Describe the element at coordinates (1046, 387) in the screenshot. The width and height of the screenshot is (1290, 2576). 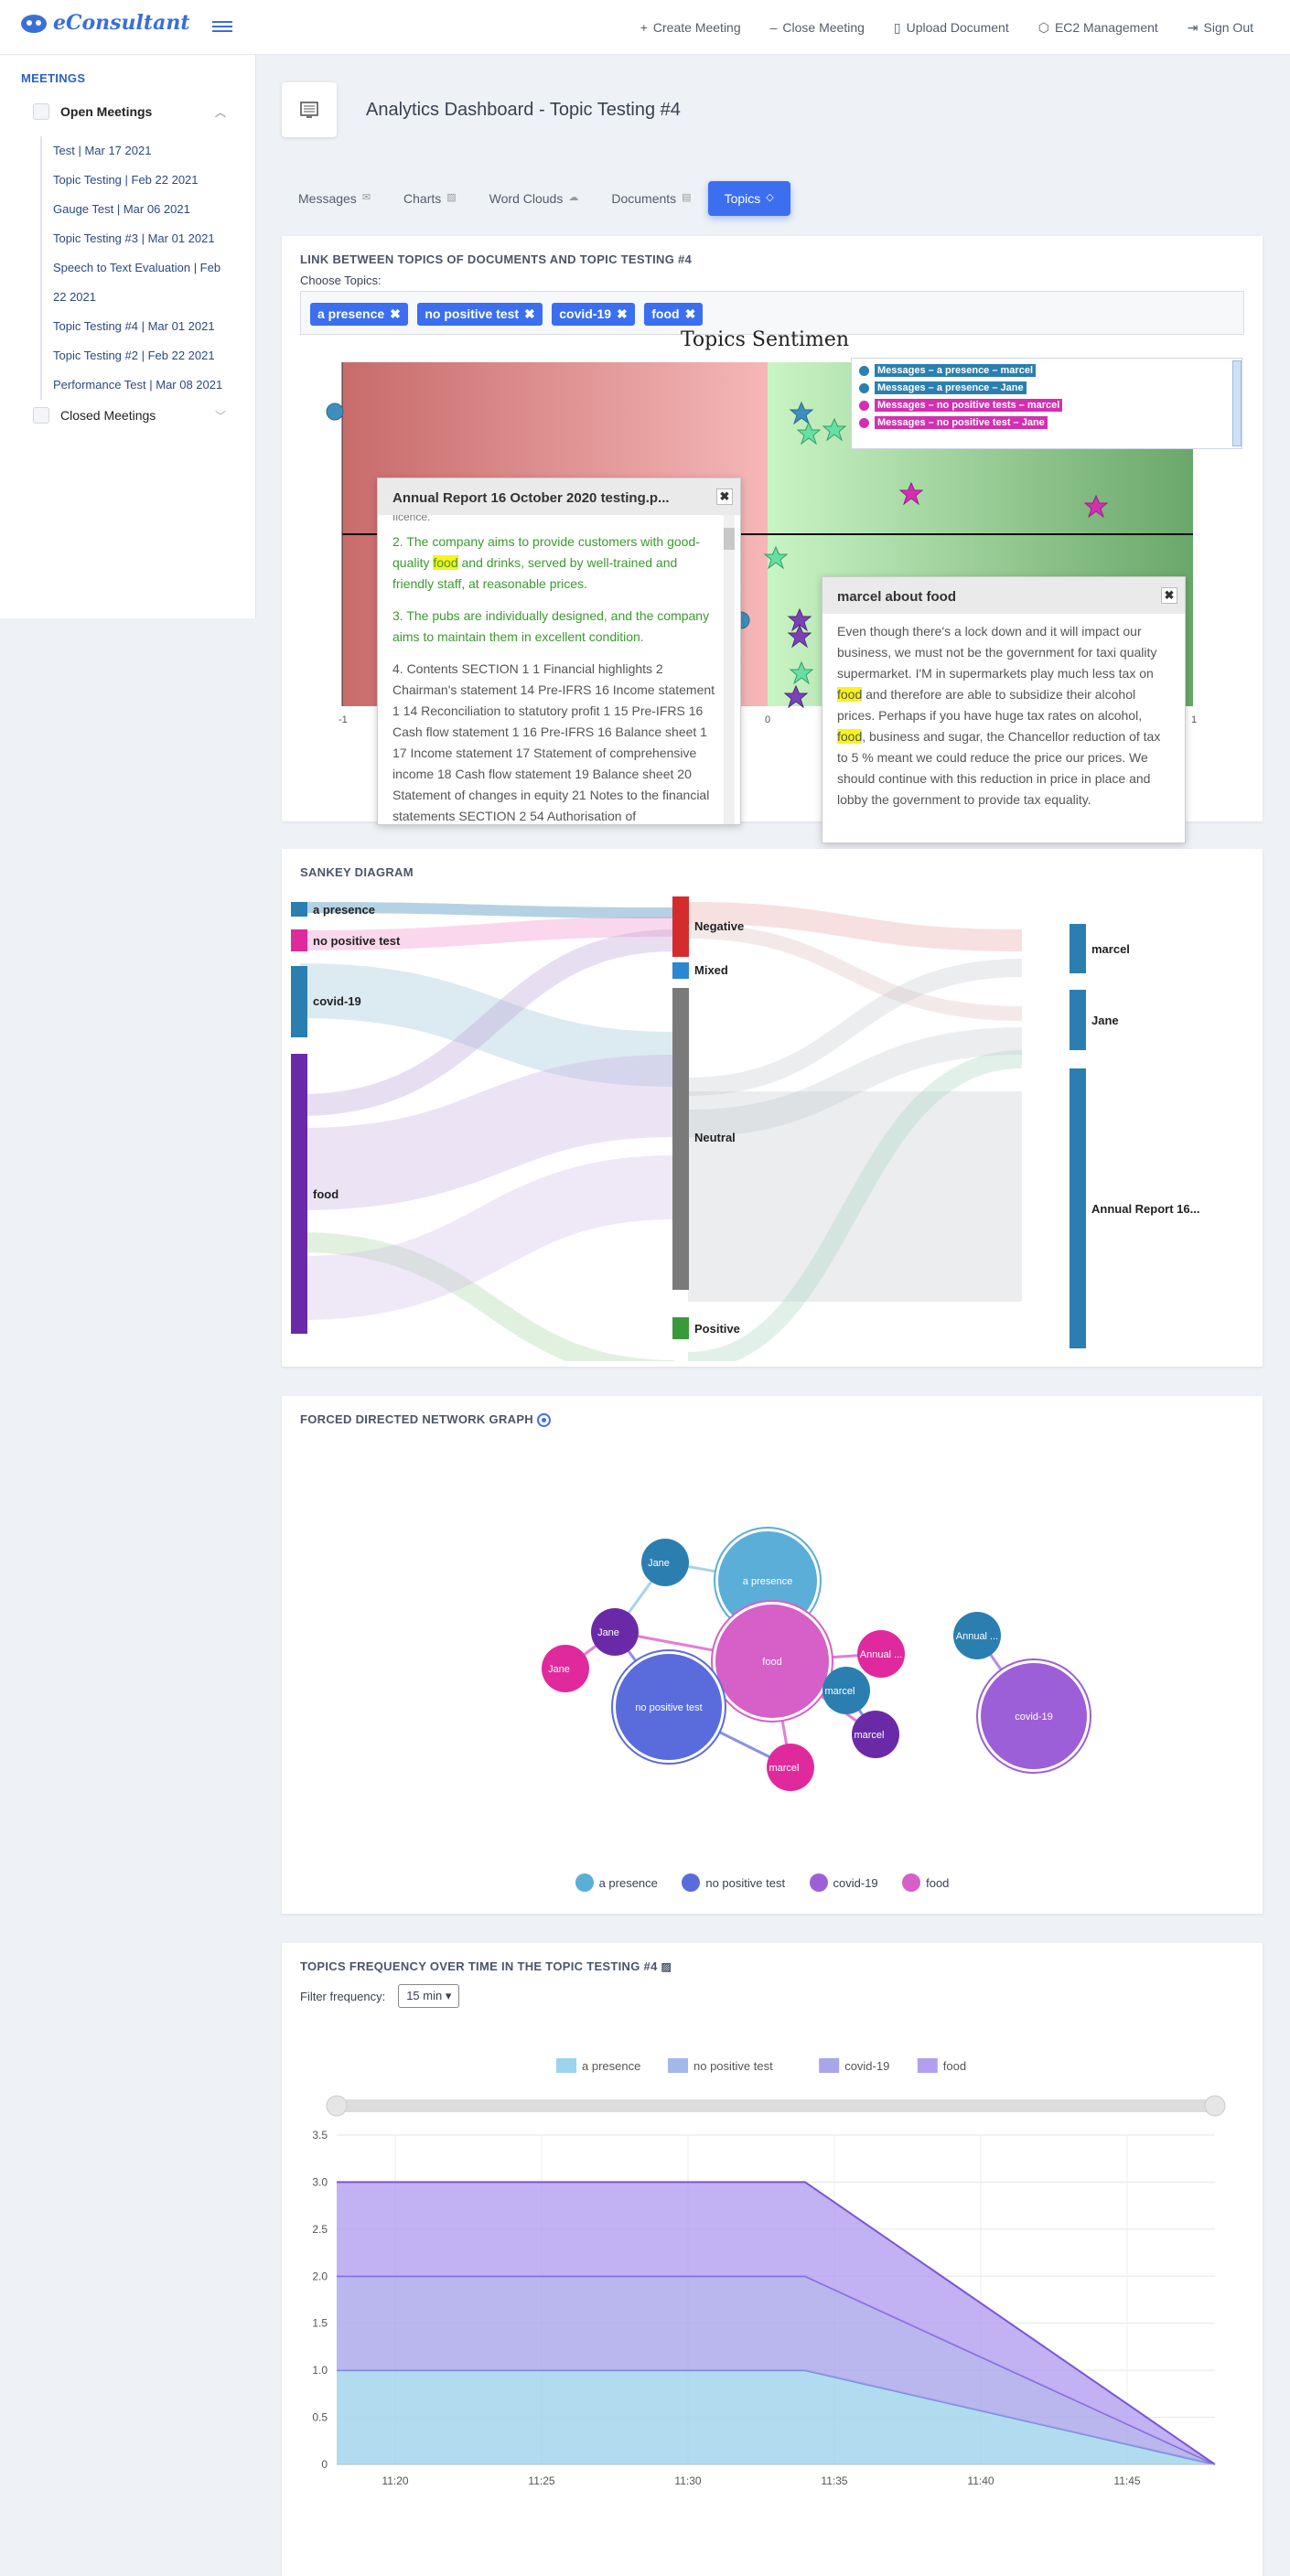
I see `legend-item: Messages – a presence – Jane` at that location.